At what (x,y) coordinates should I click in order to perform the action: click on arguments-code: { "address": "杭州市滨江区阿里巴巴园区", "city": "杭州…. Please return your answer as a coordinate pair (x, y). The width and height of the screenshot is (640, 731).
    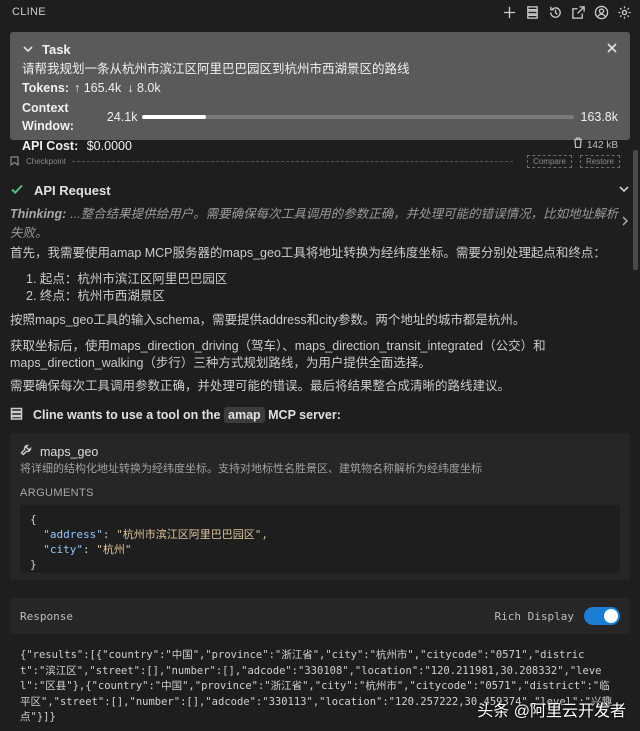
    Looking at the image, I should click on (320, 539).